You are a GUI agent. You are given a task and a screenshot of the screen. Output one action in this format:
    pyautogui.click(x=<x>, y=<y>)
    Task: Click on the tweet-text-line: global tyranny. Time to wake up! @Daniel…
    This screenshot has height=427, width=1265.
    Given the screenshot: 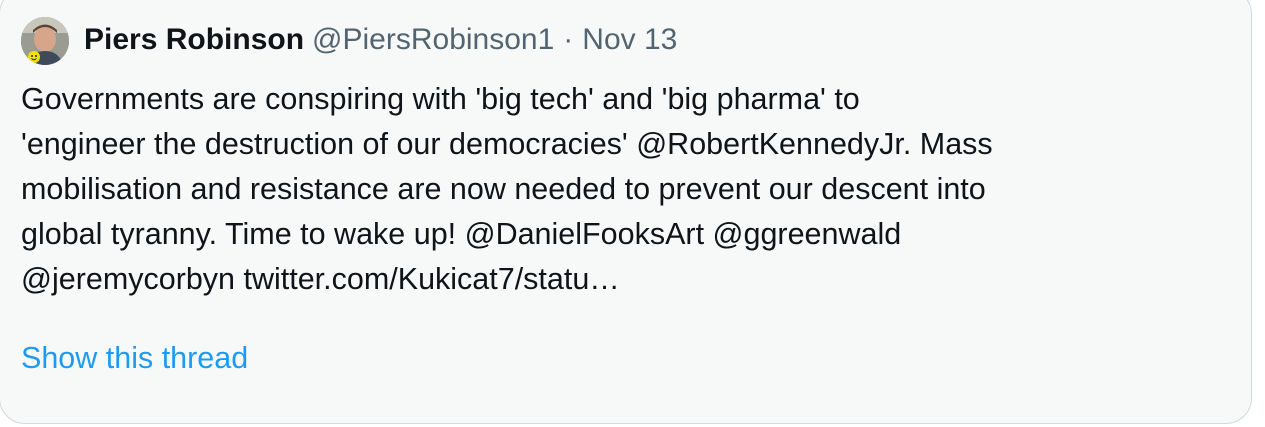 What is the action you would take?
    pyautogui.click(x=461, y=234)
    